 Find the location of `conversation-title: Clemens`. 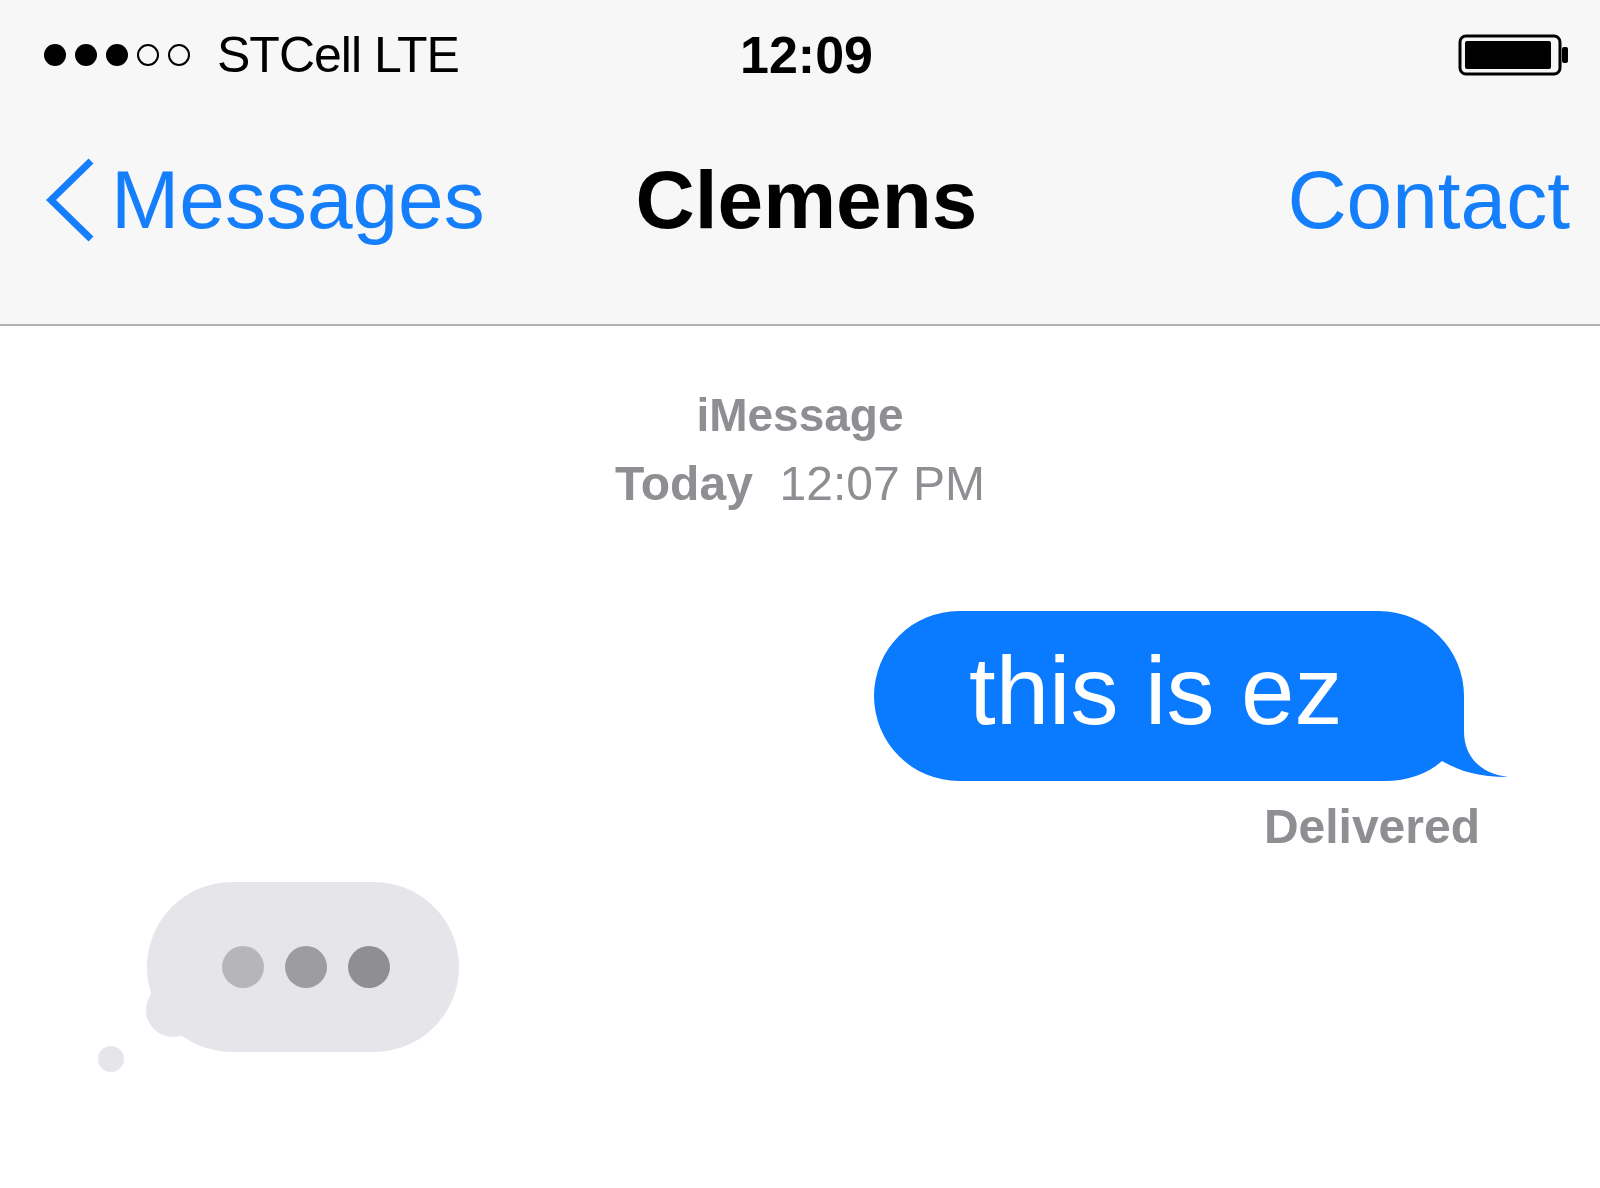

conversation-title: Clemens is located at coordinates (806, 200).